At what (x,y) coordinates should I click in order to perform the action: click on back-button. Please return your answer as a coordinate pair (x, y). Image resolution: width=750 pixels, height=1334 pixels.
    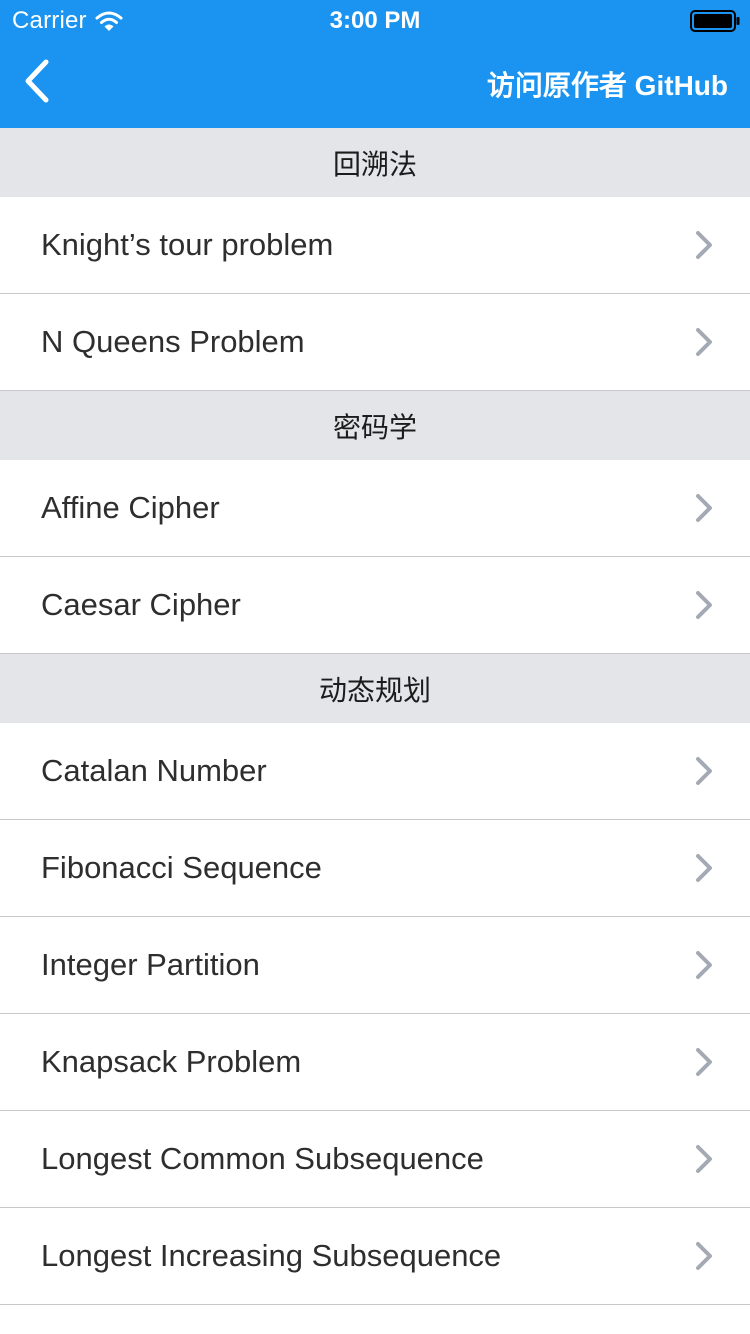
    Looking at the image, I should click on (37, 81).